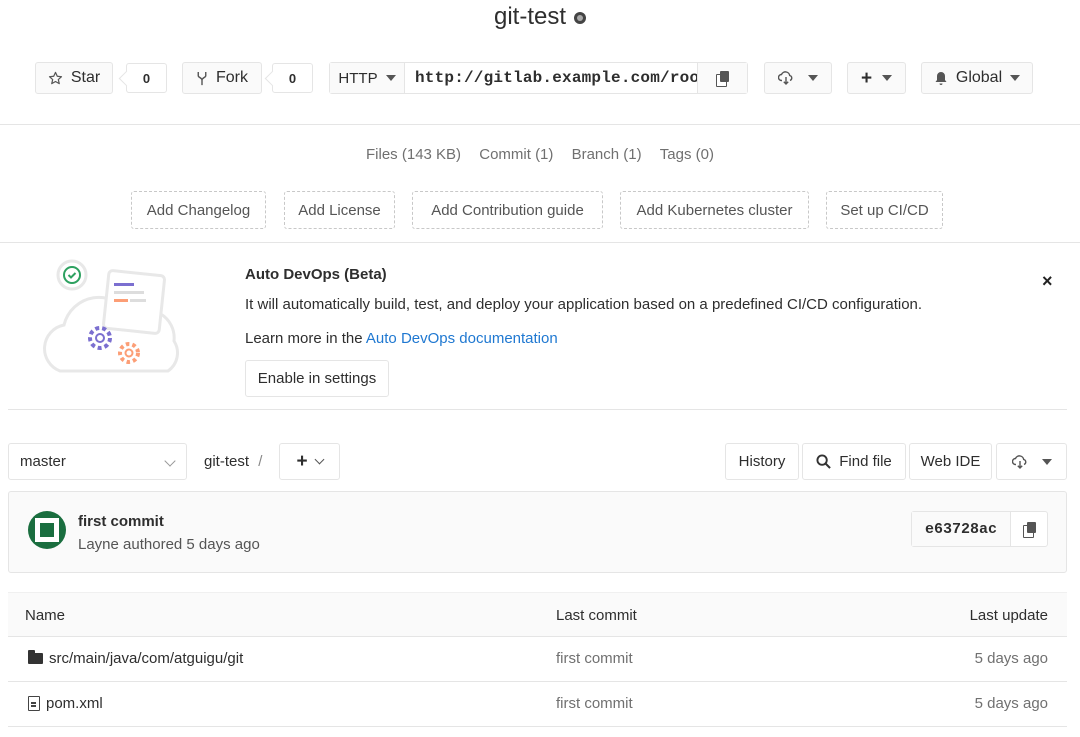 The height and width of the screenshot is (737, 1080). Describe the element at coordinates (304, 338) in the screenshot. I see `learn-more-prefix: Learn more in the` at that location.